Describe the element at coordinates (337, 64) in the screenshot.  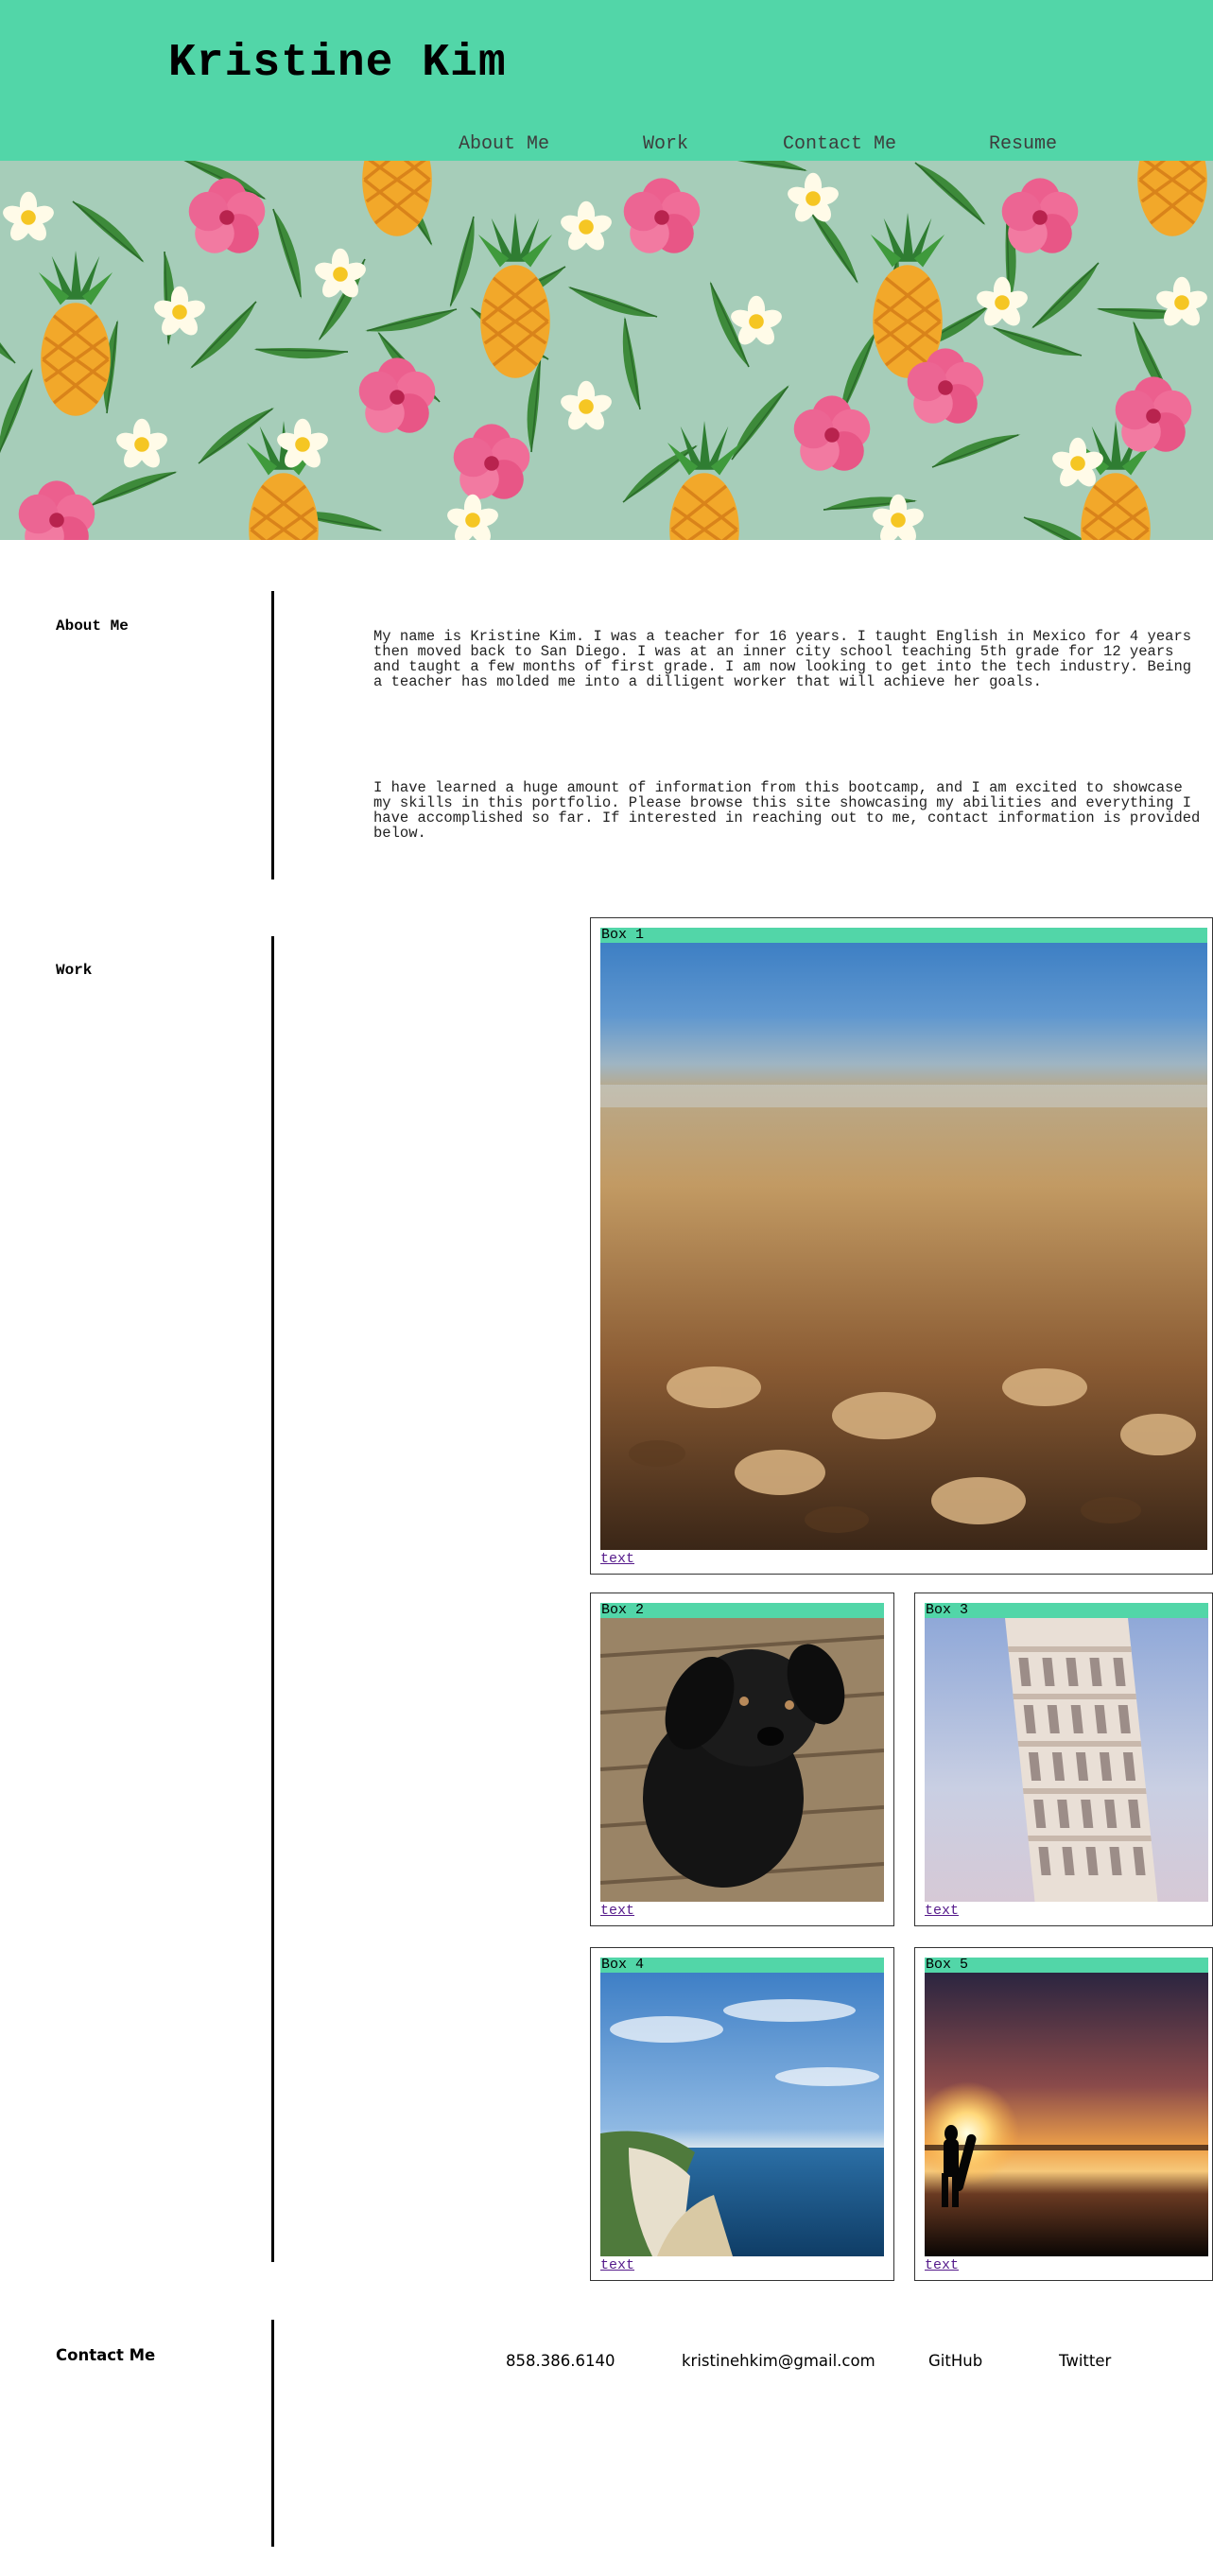
I see `site-title: Kristine Kim` at that location.